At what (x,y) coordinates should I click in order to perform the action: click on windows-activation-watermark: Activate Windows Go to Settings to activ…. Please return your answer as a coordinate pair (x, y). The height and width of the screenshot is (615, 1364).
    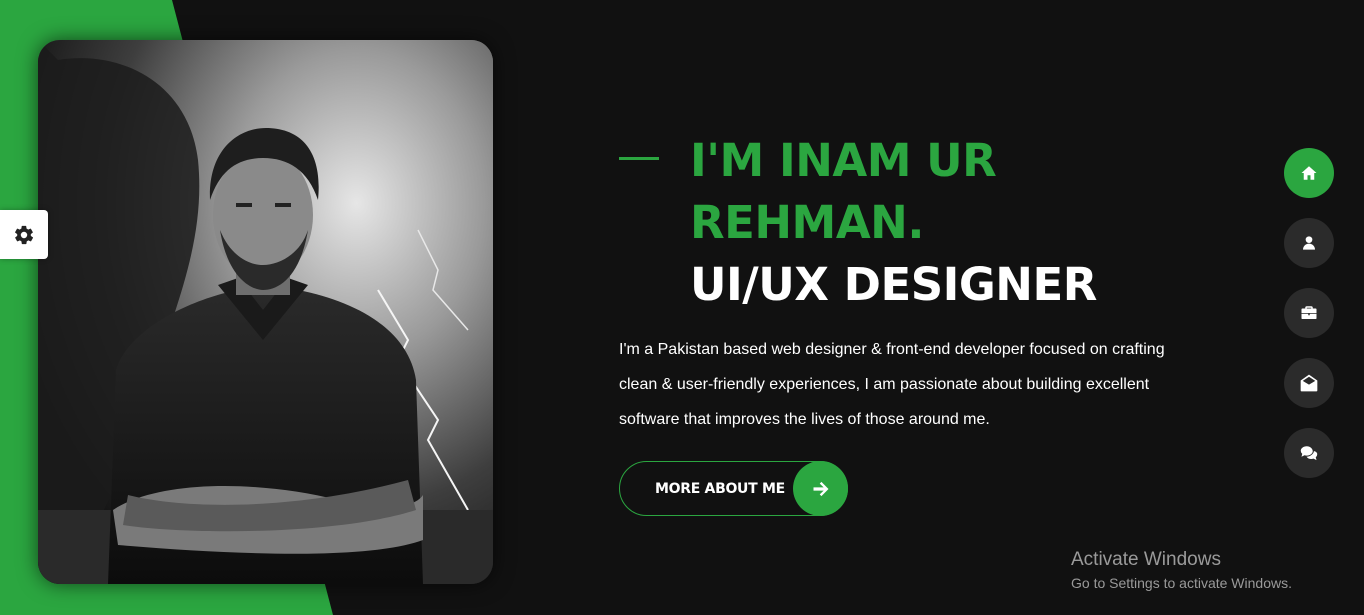
    Looking at the image, I should click on (1181, 571).